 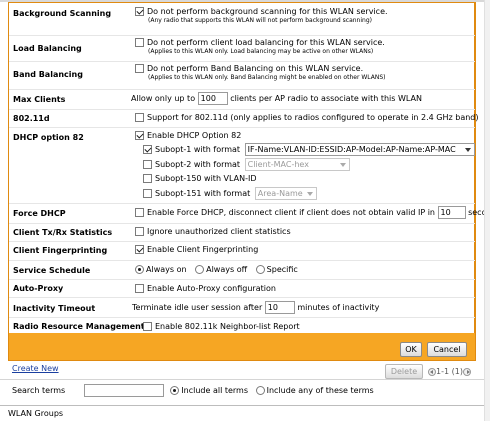 I want to click on label-dhcp-option-82: DHCP option 82, so click(x=48, y=137).